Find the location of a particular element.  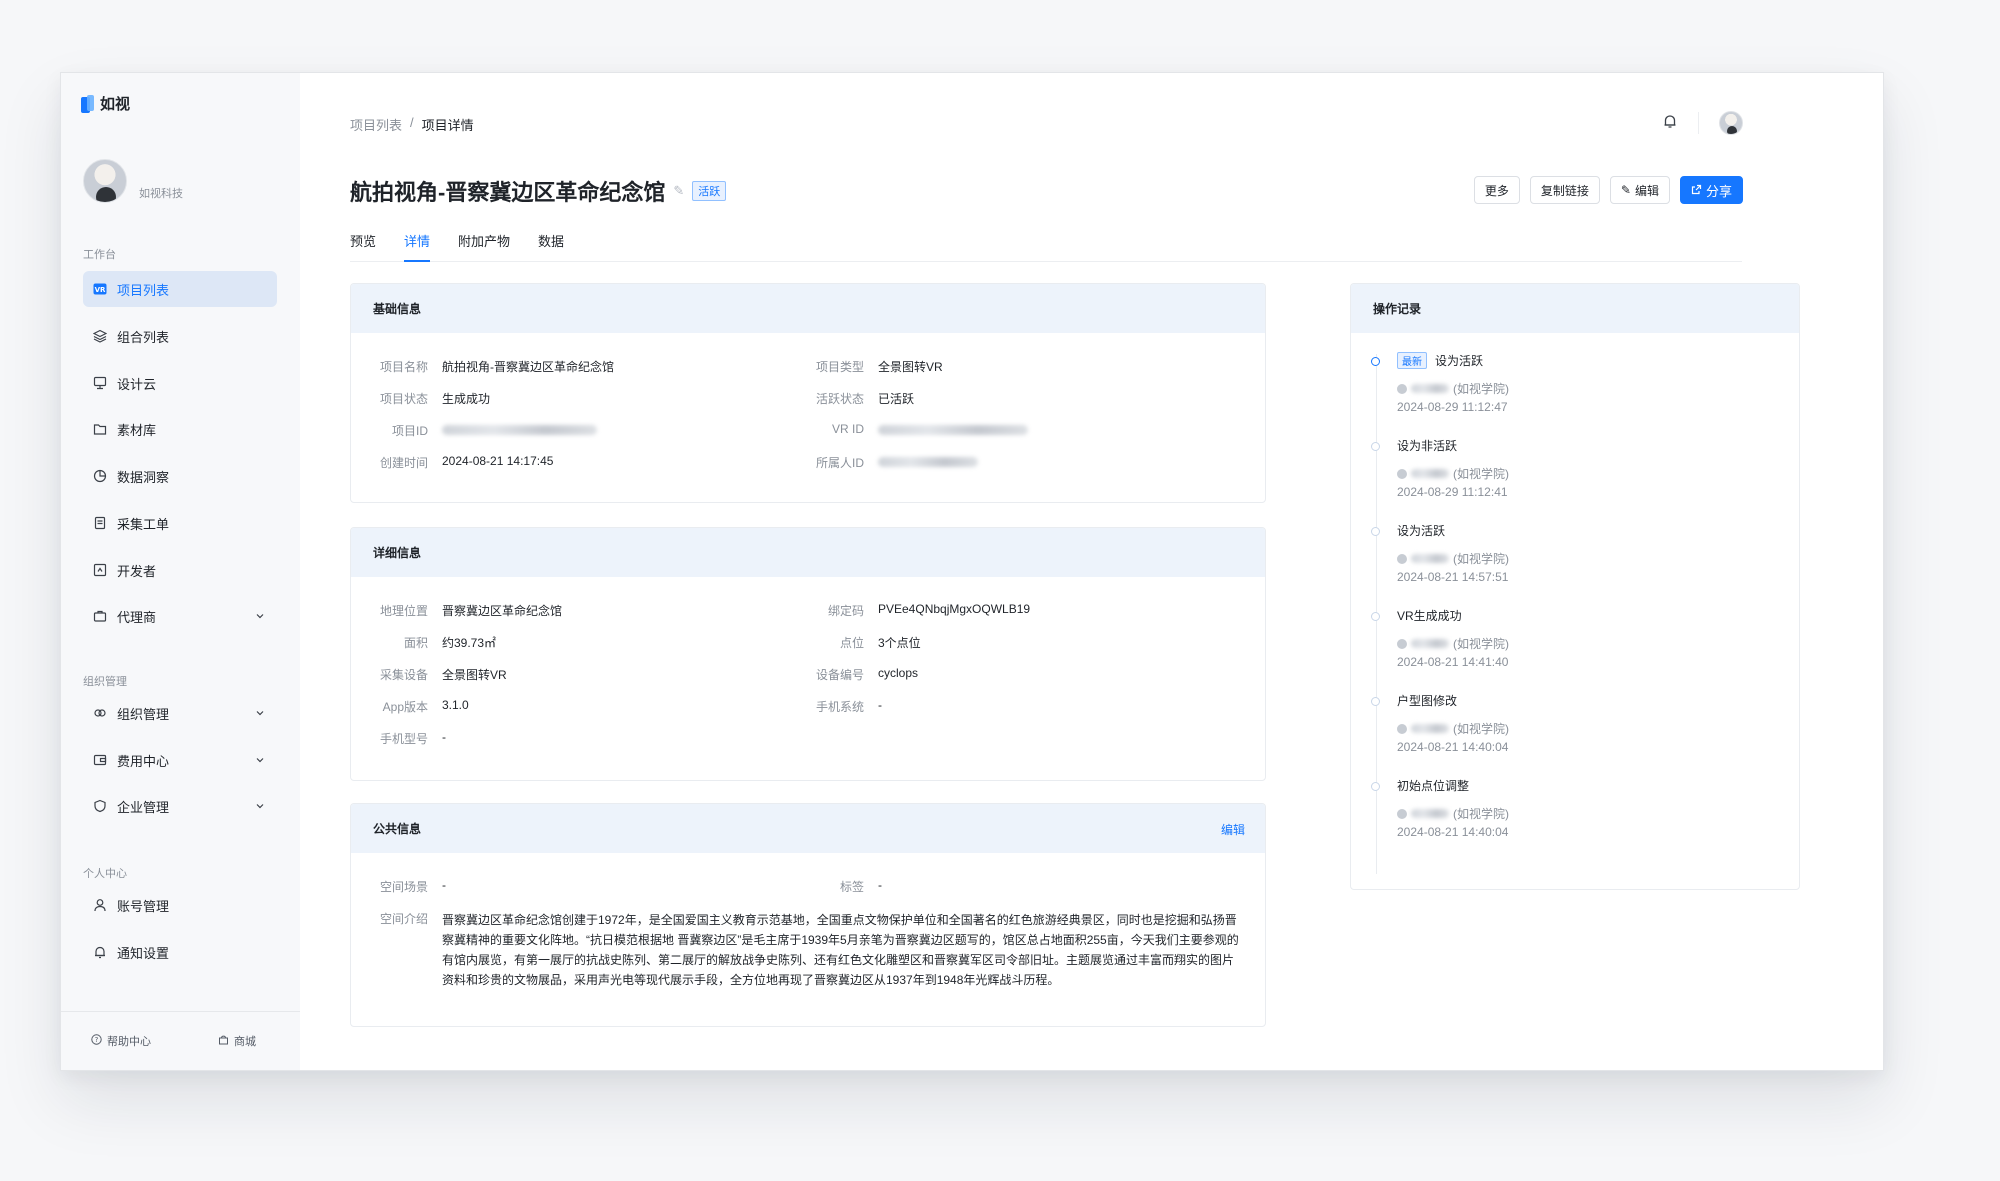

field-label: App版本 is located at coordinates (405, 707).